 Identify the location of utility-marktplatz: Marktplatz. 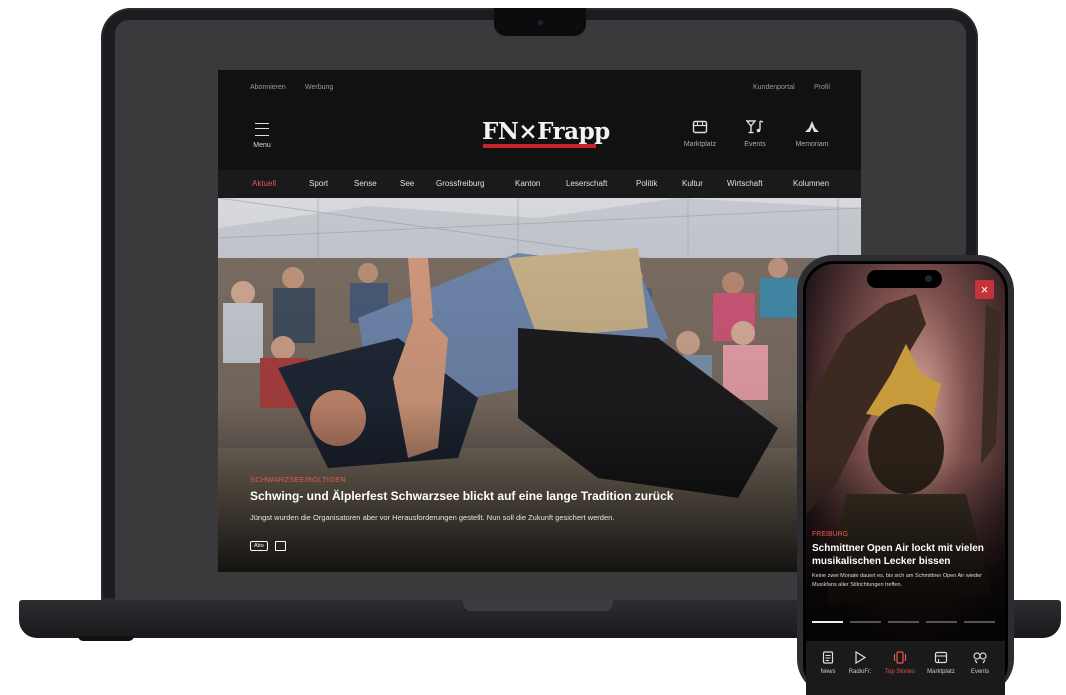
(700, 134).